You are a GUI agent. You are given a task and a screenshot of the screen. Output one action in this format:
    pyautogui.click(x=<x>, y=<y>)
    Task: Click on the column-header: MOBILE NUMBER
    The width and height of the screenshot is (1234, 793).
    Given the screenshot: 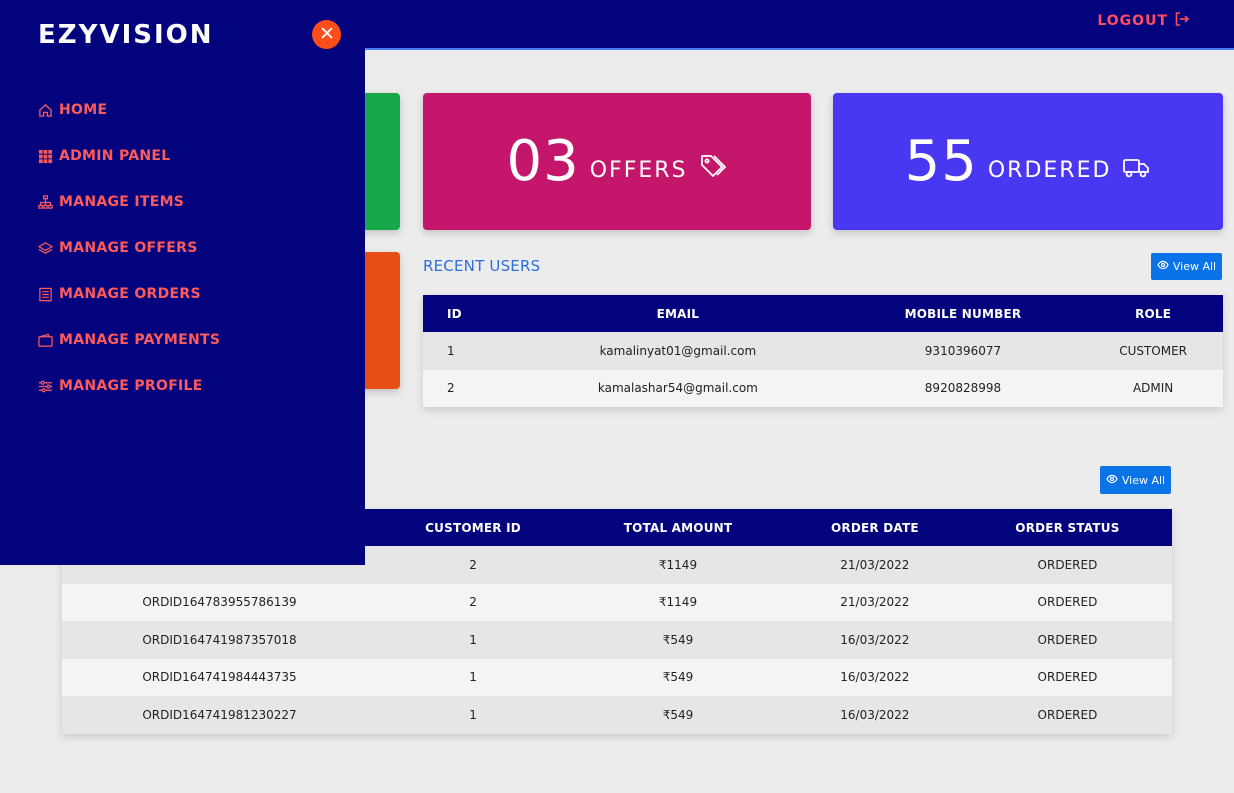 What is the action you would take?
    pyautogui.click(x=963, y=313)
    